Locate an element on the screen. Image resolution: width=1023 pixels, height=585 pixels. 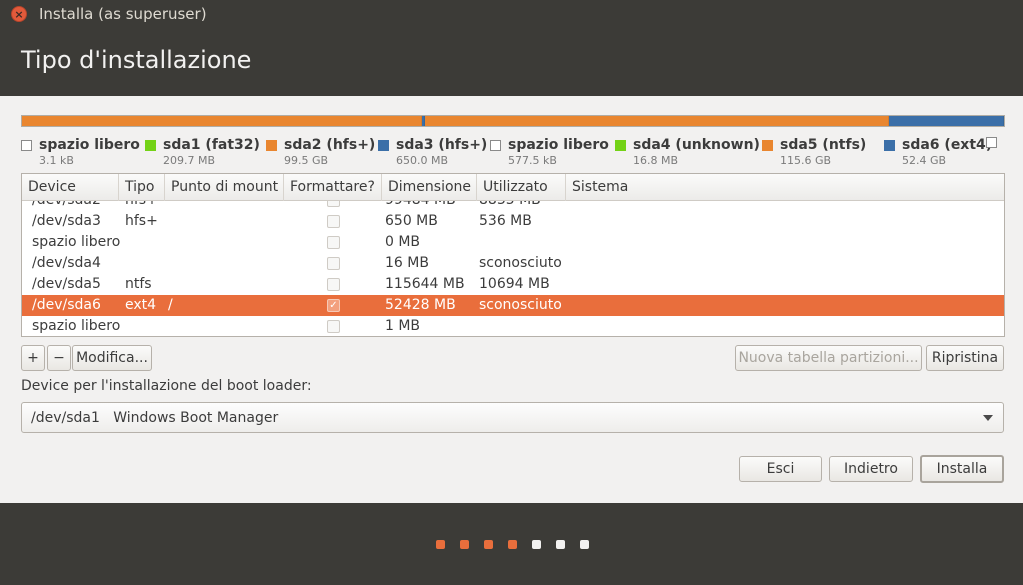
legend-item: sda6 (ext4) 52.4 GB is located at coordinates (938, 152).